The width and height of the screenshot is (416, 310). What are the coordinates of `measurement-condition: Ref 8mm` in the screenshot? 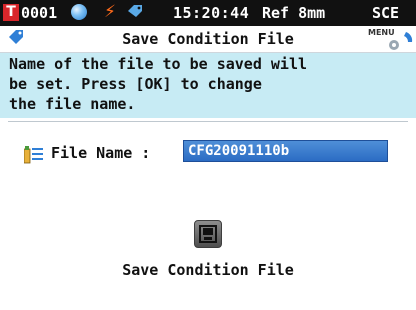 It's located at (294, 13).